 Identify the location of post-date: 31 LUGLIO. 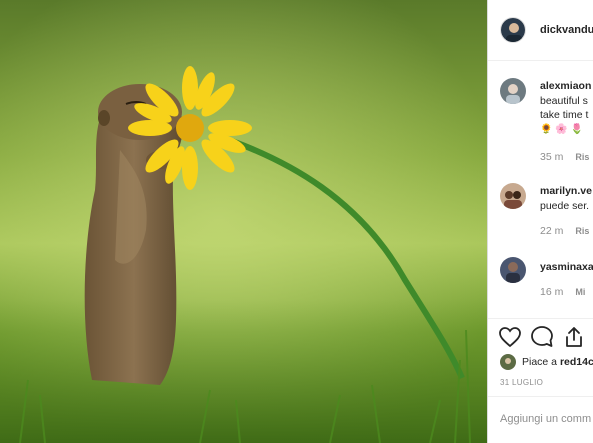
(522, 382).